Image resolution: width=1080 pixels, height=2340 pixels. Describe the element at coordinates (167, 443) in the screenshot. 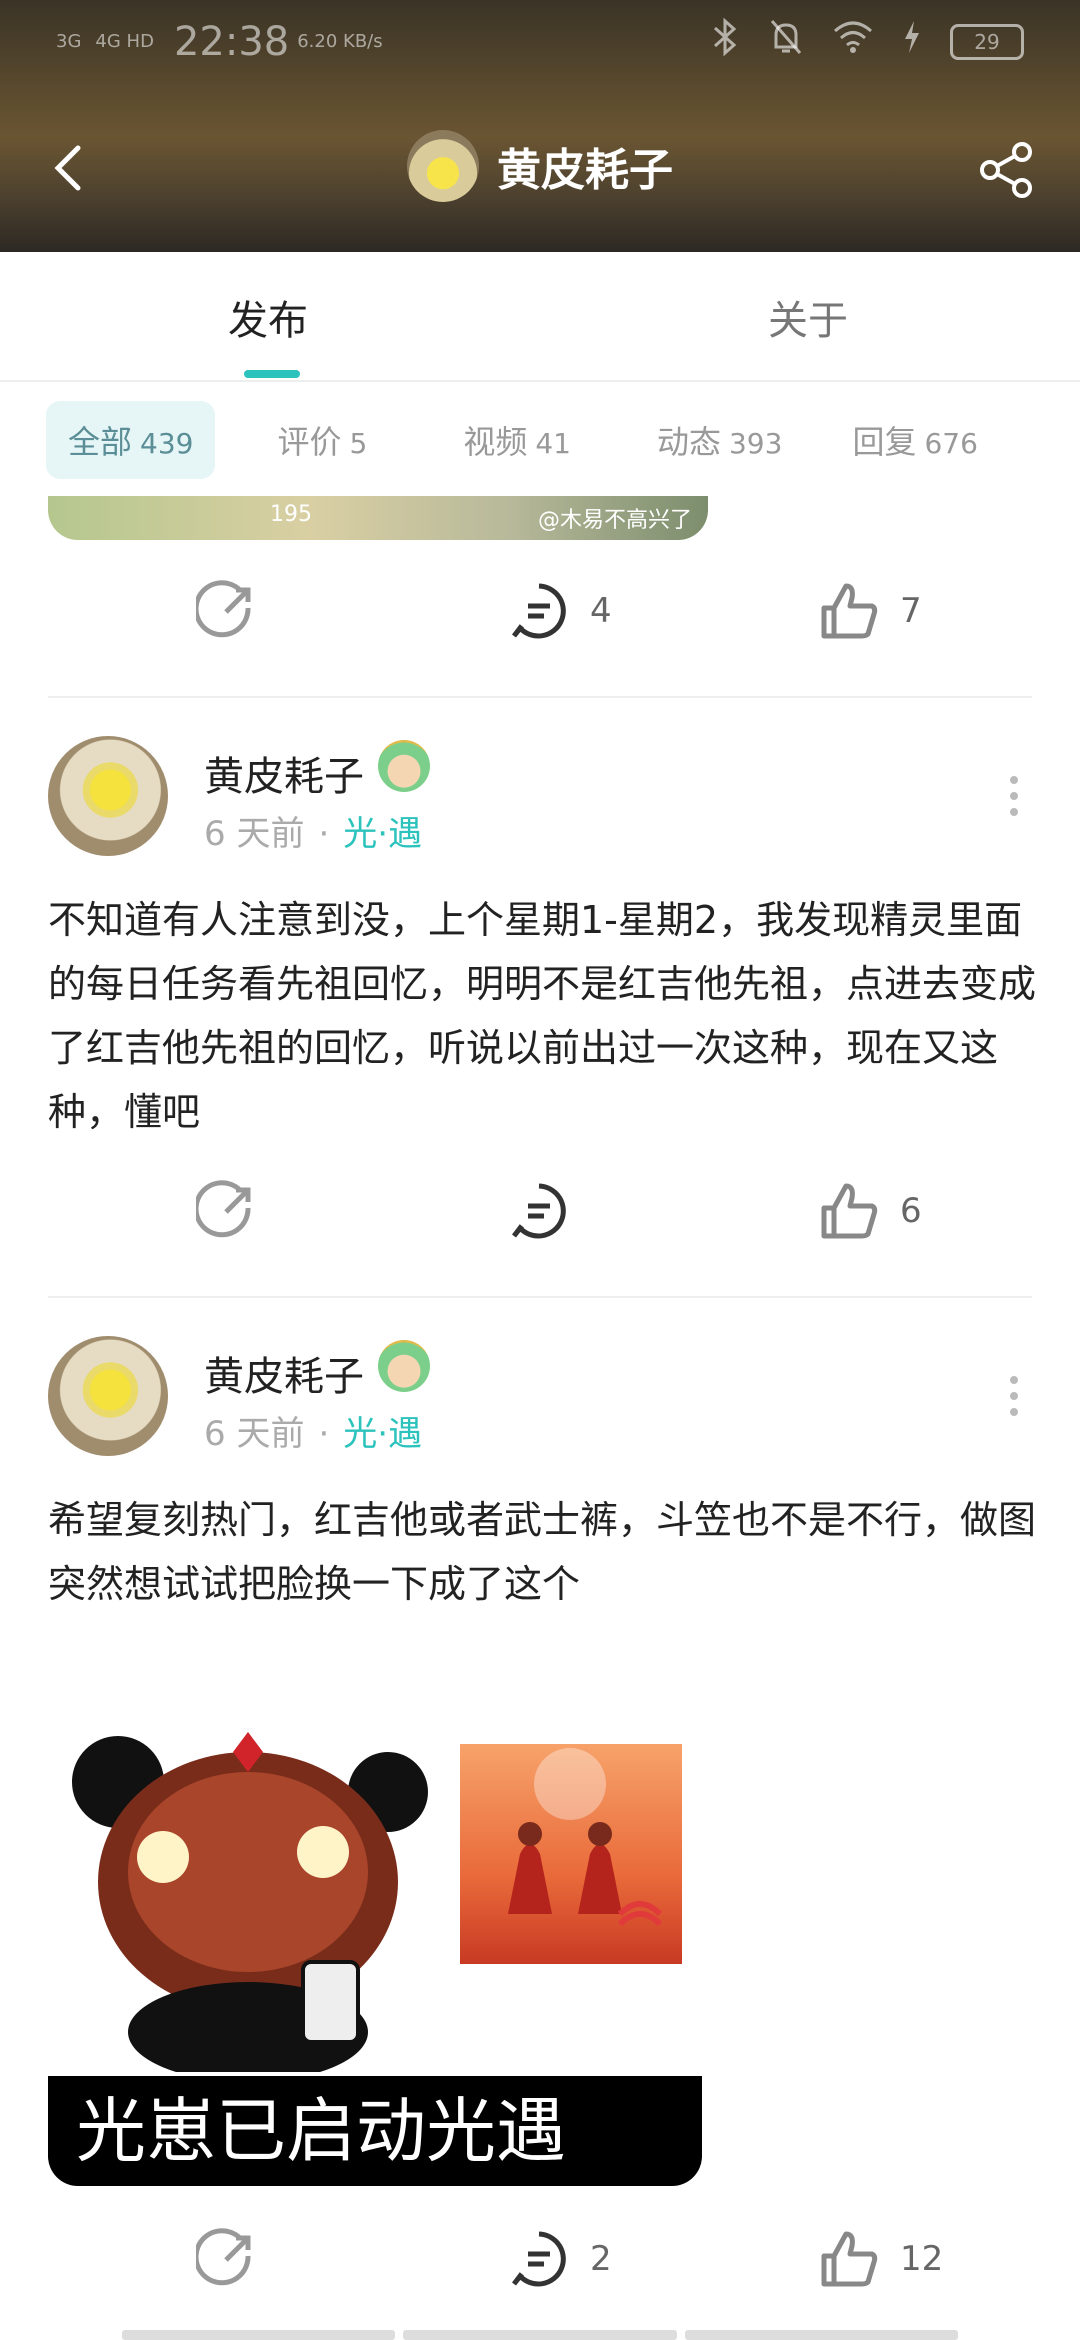

I see `filter-count: 439` at that location.